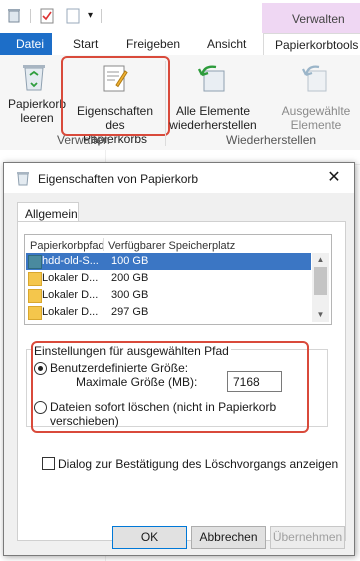 This screenshot has width=360, height=561. What do you see at coordinates (83, 140) in the screenshot?
I see `group-manage-label: Verwalten` at bounding box center [83, 140].